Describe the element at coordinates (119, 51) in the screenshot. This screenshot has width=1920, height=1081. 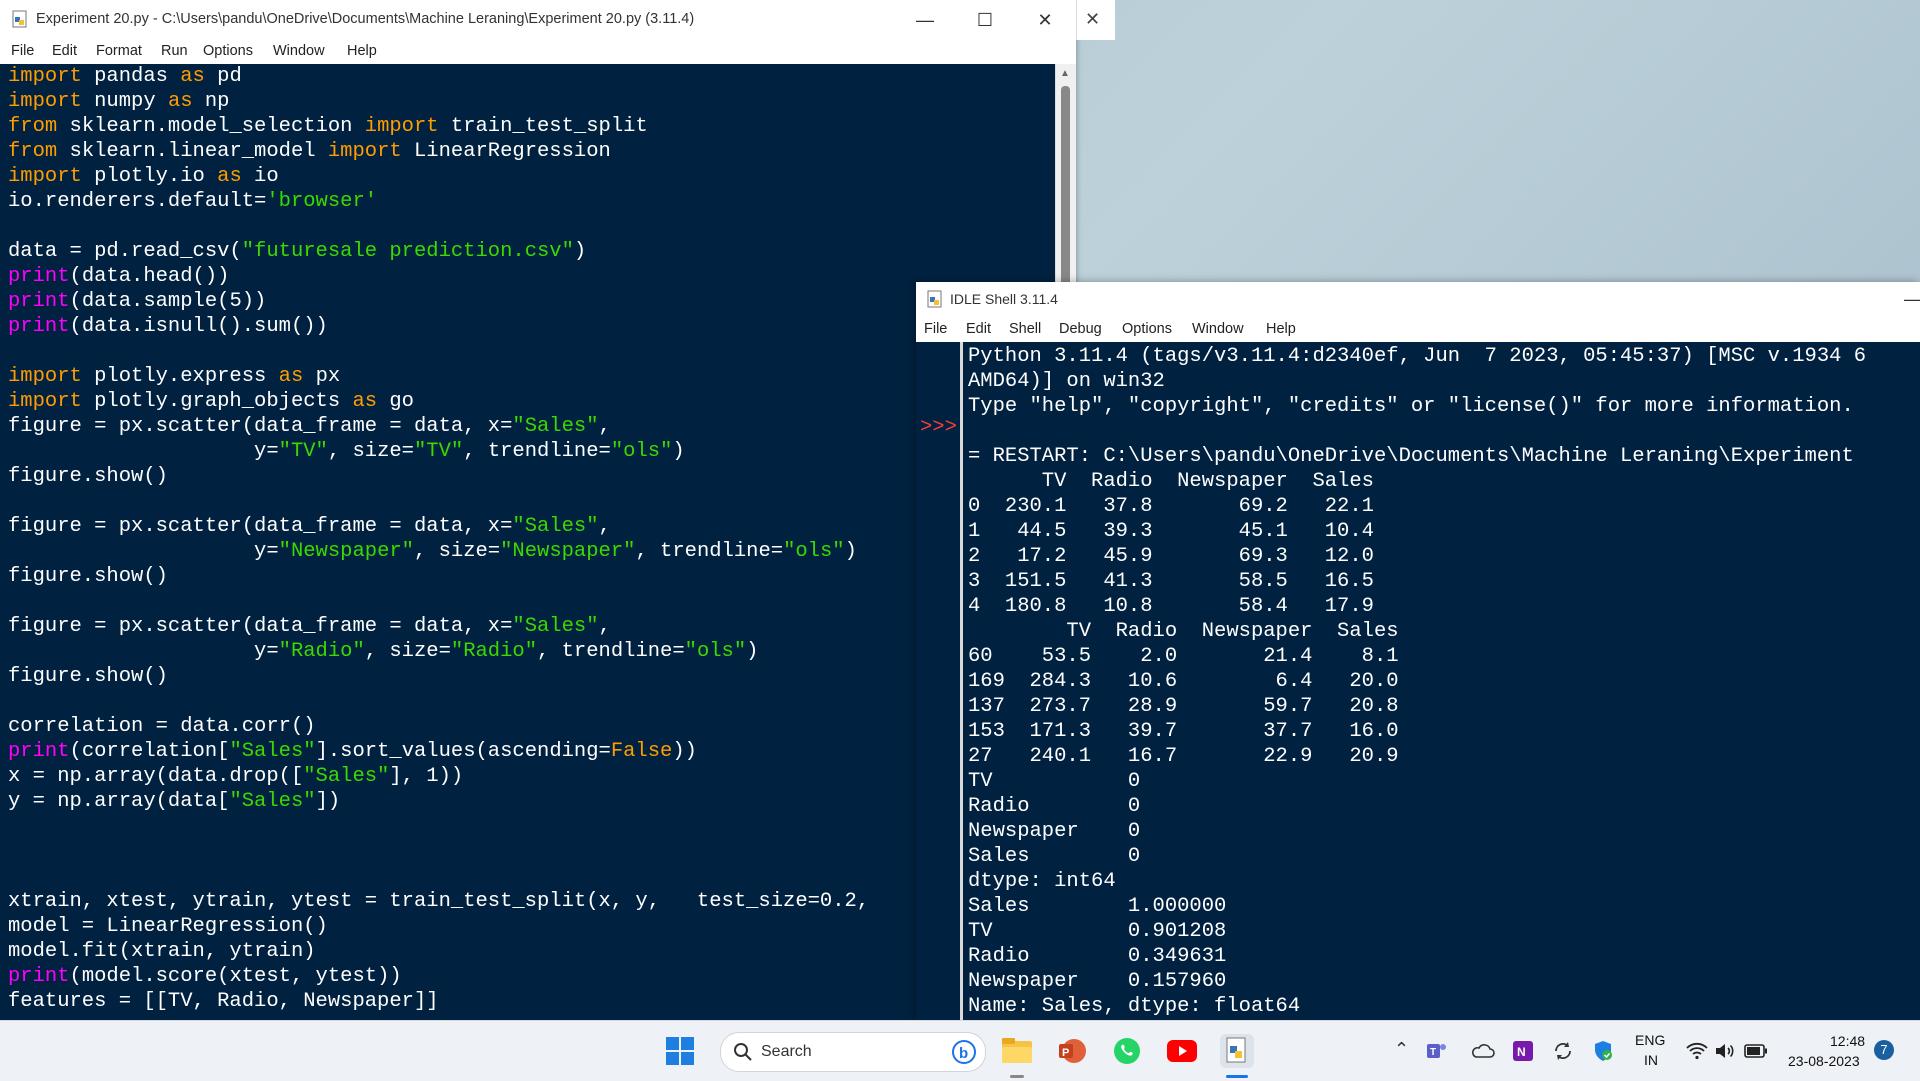
I see `menu-format: Format` at that location.